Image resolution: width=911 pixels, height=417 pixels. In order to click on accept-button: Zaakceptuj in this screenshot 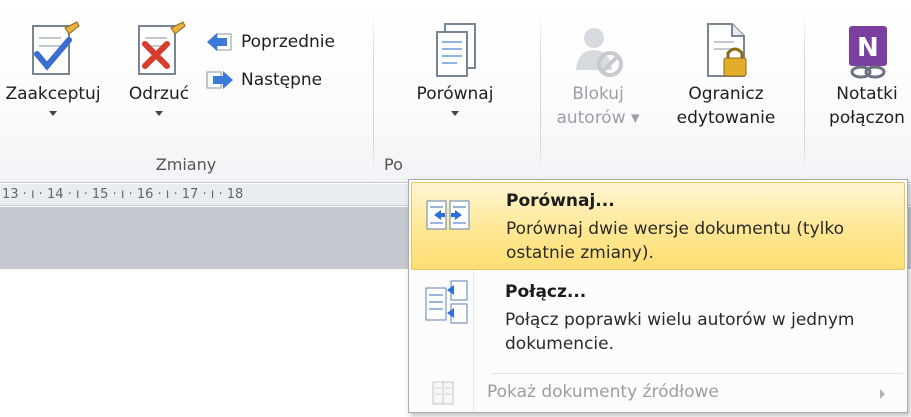, I will do `click(57, 68)`.